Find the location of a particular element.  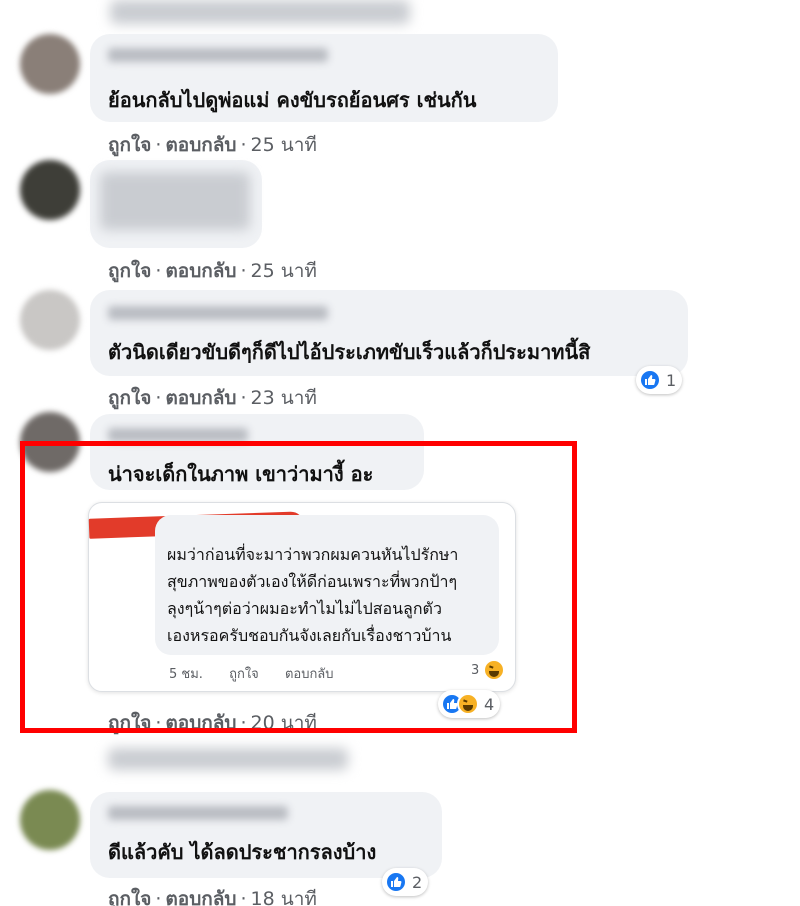

comment-actions: ถูกใจ · ตอบกลับ · 23 นาที is located at coordinates (212, 398).